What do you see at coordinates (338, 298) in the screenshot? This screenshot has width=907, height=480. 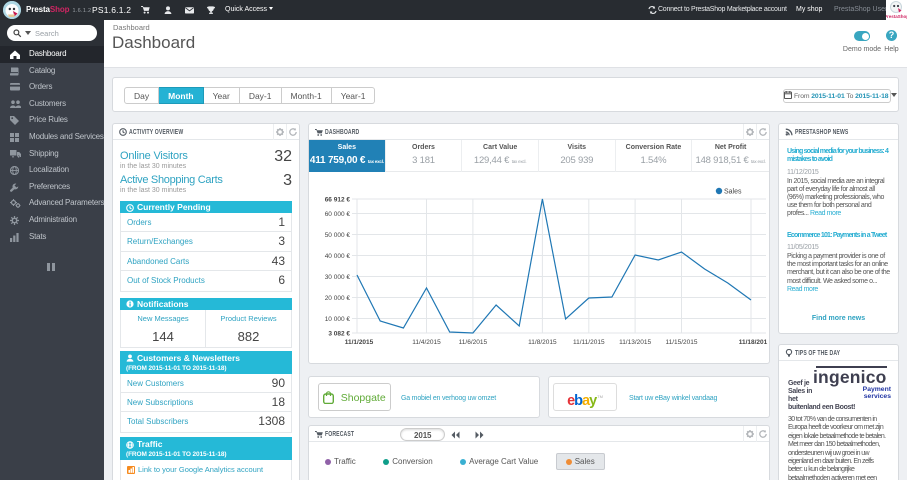 I see `svg-text: 20 000 €` at bounding box center [338, 298].